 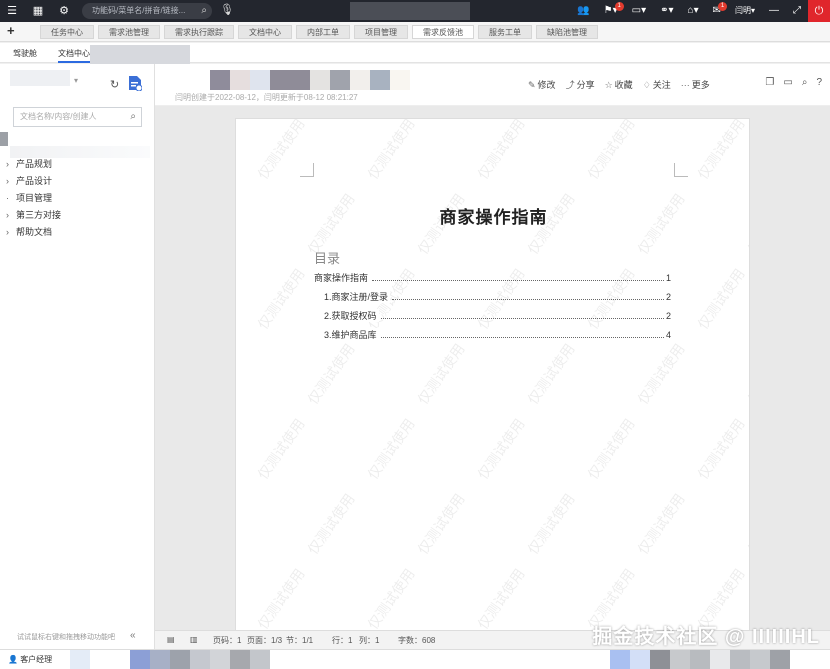 I want to click on page-corner-mark, so click(x=307, y=170).